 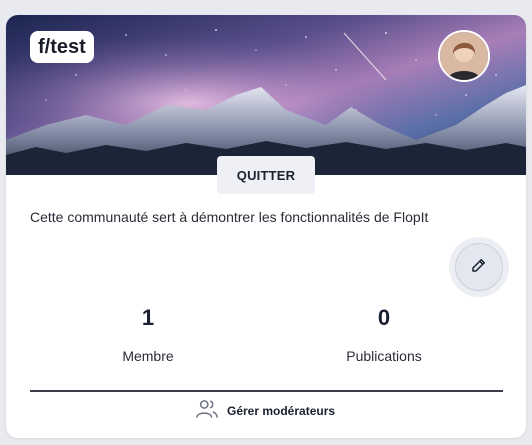 What do you see at coordinates (266, 391) in the screenshot?
I see `divider` at bounding box center [266, 391].